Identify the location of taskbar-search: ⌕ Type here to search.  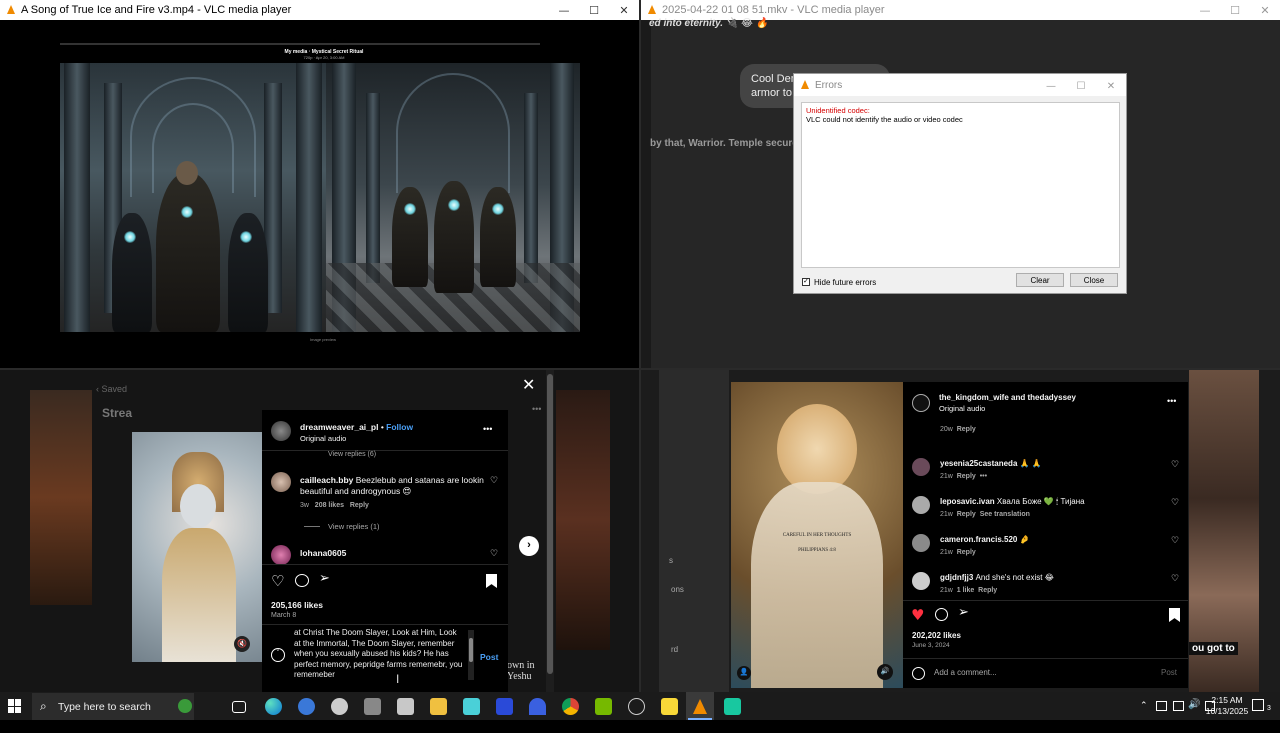
(113, 706).